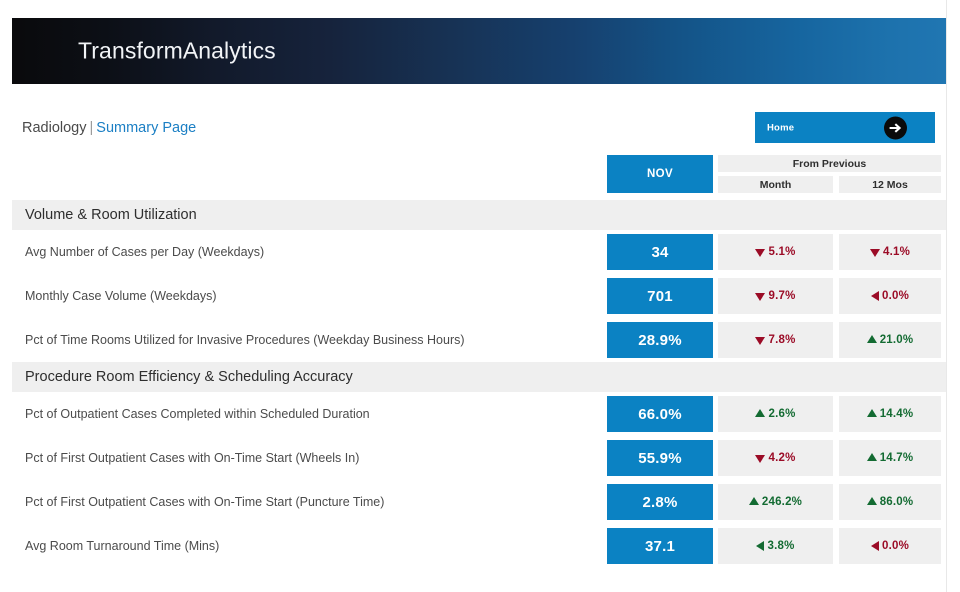 The height and width of the screenshot is (592, 960). I want to click on breadcrumb-current-page-link: Summary Page, so click(146, 128).